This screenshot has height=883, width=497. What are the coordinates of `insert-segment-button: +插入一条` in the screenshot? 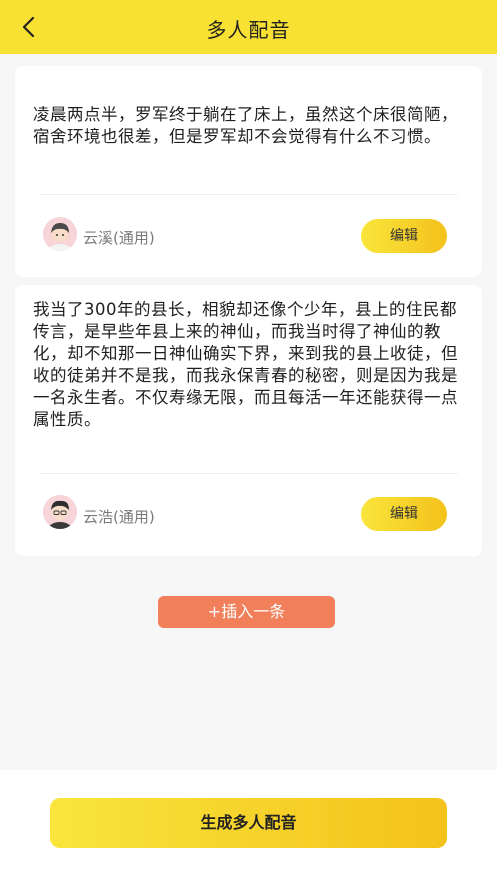 It's located at (246, 612).